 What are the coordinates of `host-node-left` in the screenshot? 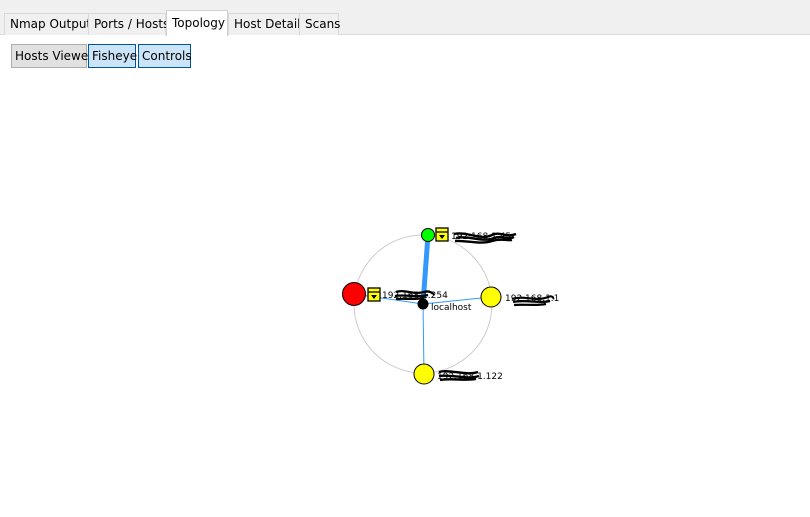 It's located at (354, 294).